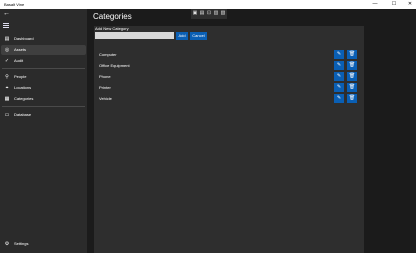 Image resolution: width=416 pixels, height=253 pixels. What do you see at coordinates (7, 88) in the screenshot?
I see `location-icon: ⌖` at bounding box center [7, 88].